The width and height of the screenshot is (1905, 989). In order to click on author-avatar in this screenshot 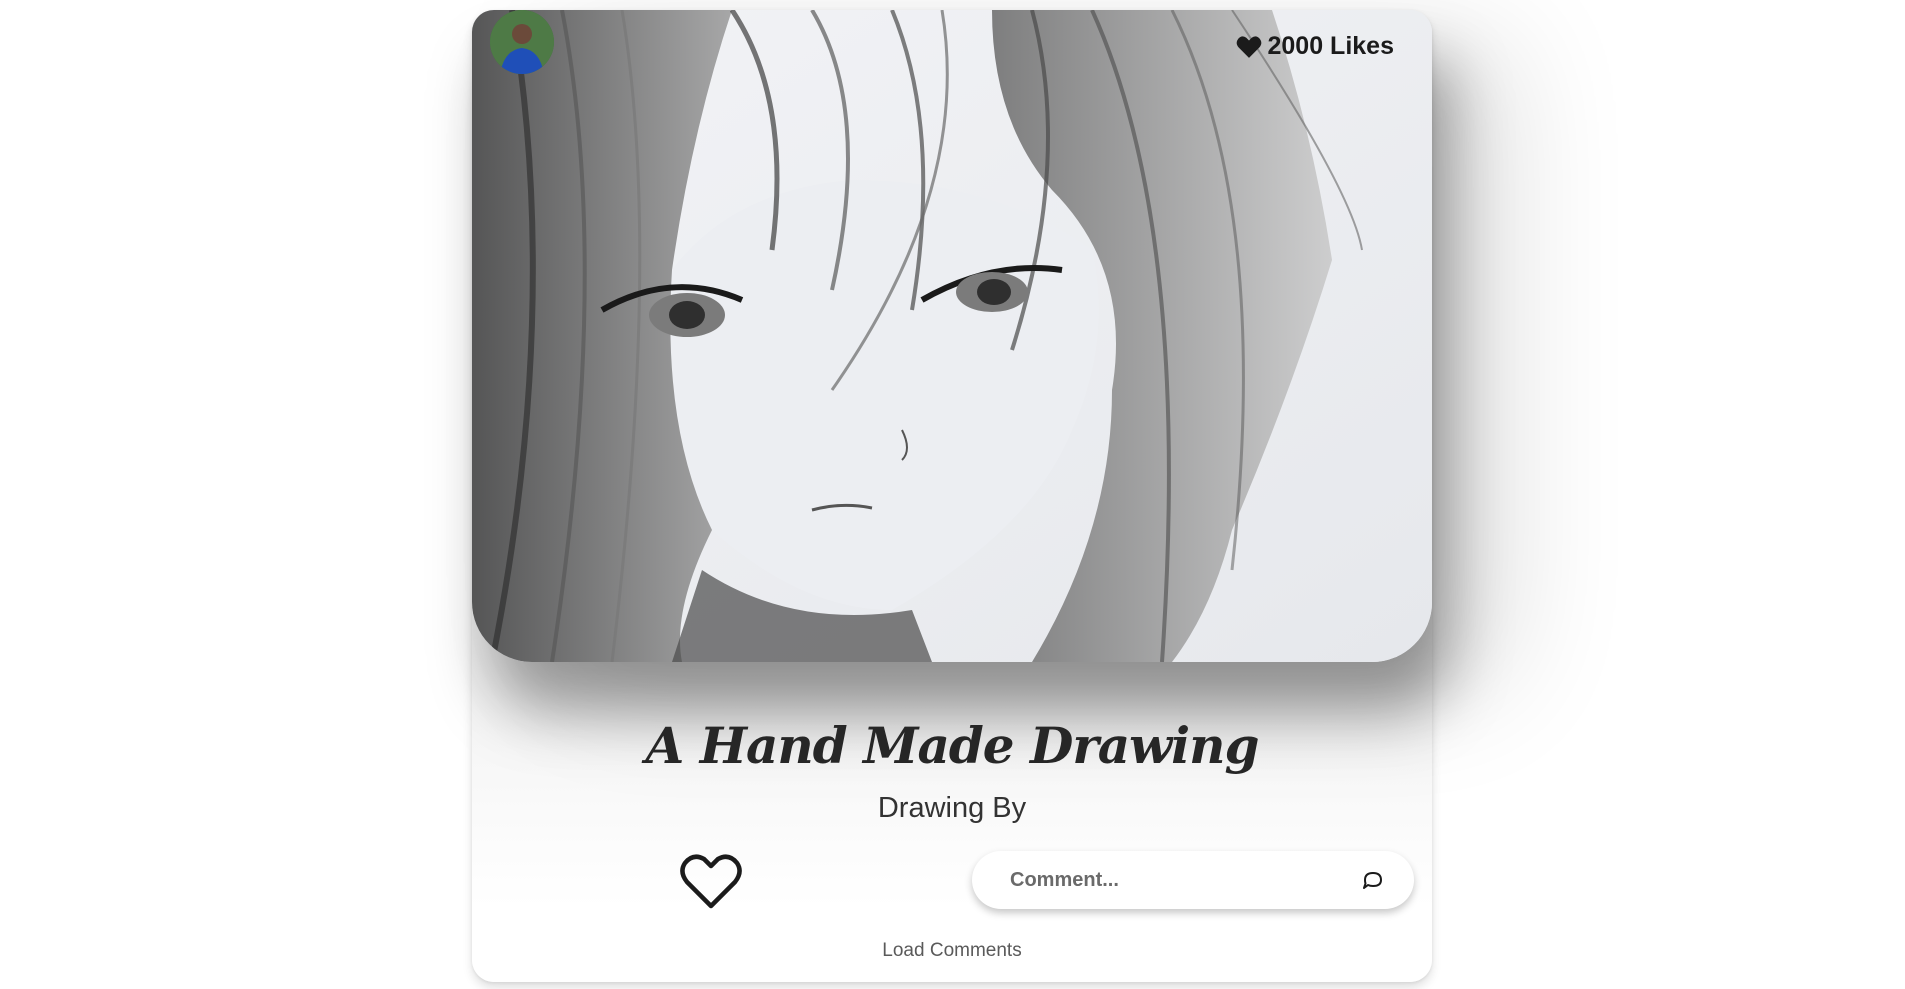, I will do `click(522, 42)`.